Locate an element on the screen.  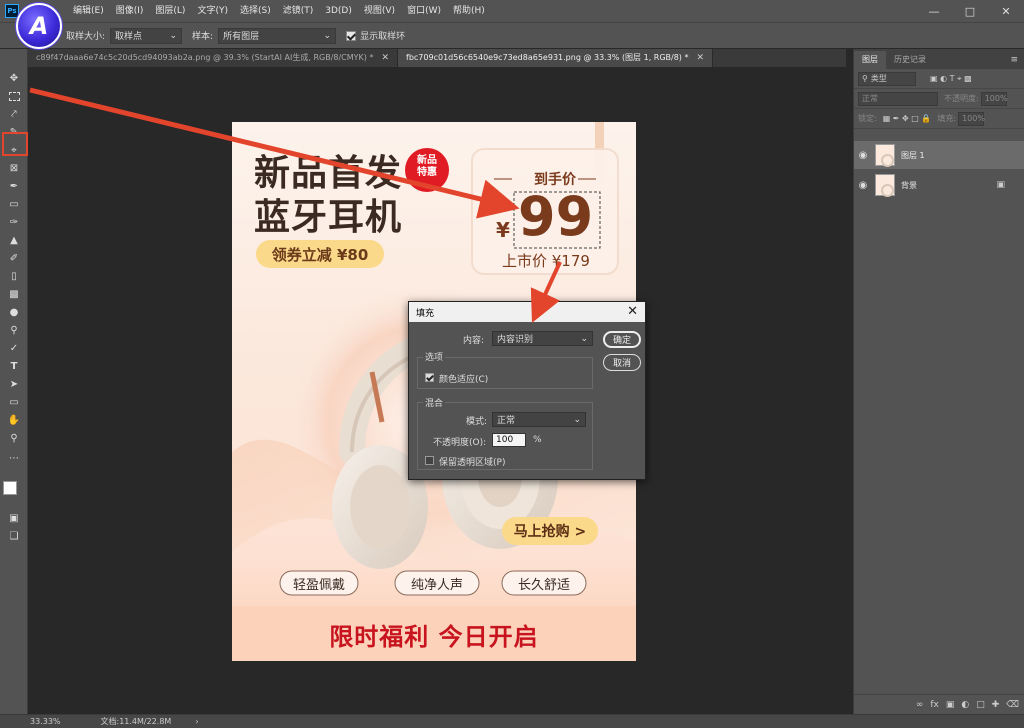
close-window-icon: ✕ is located at coordinates (1006, 11).